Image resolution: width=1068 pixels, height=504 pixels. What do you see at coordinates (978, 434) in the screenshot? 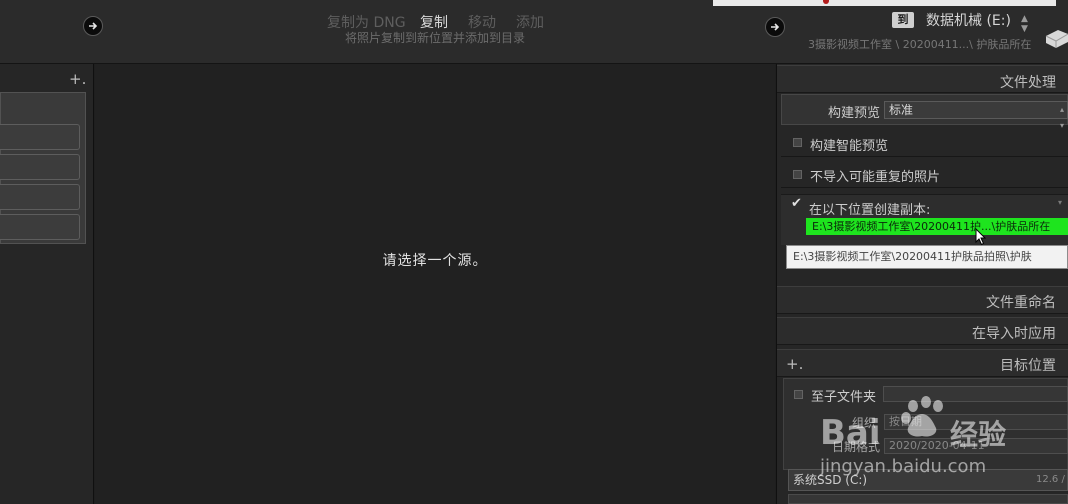
I see `svg-text: 经验` at bounding box center [978, 434].